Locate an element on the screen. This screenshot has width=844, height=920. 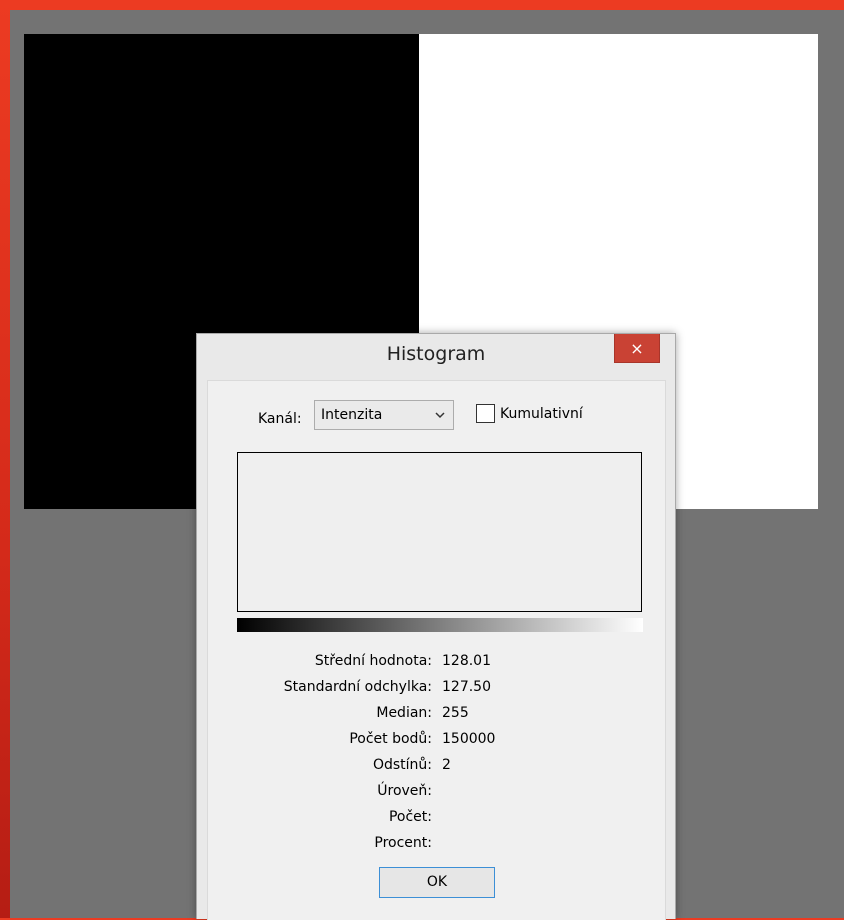
stat-row-shades: Odstínů: 2 is located at coordinates (436, 770).